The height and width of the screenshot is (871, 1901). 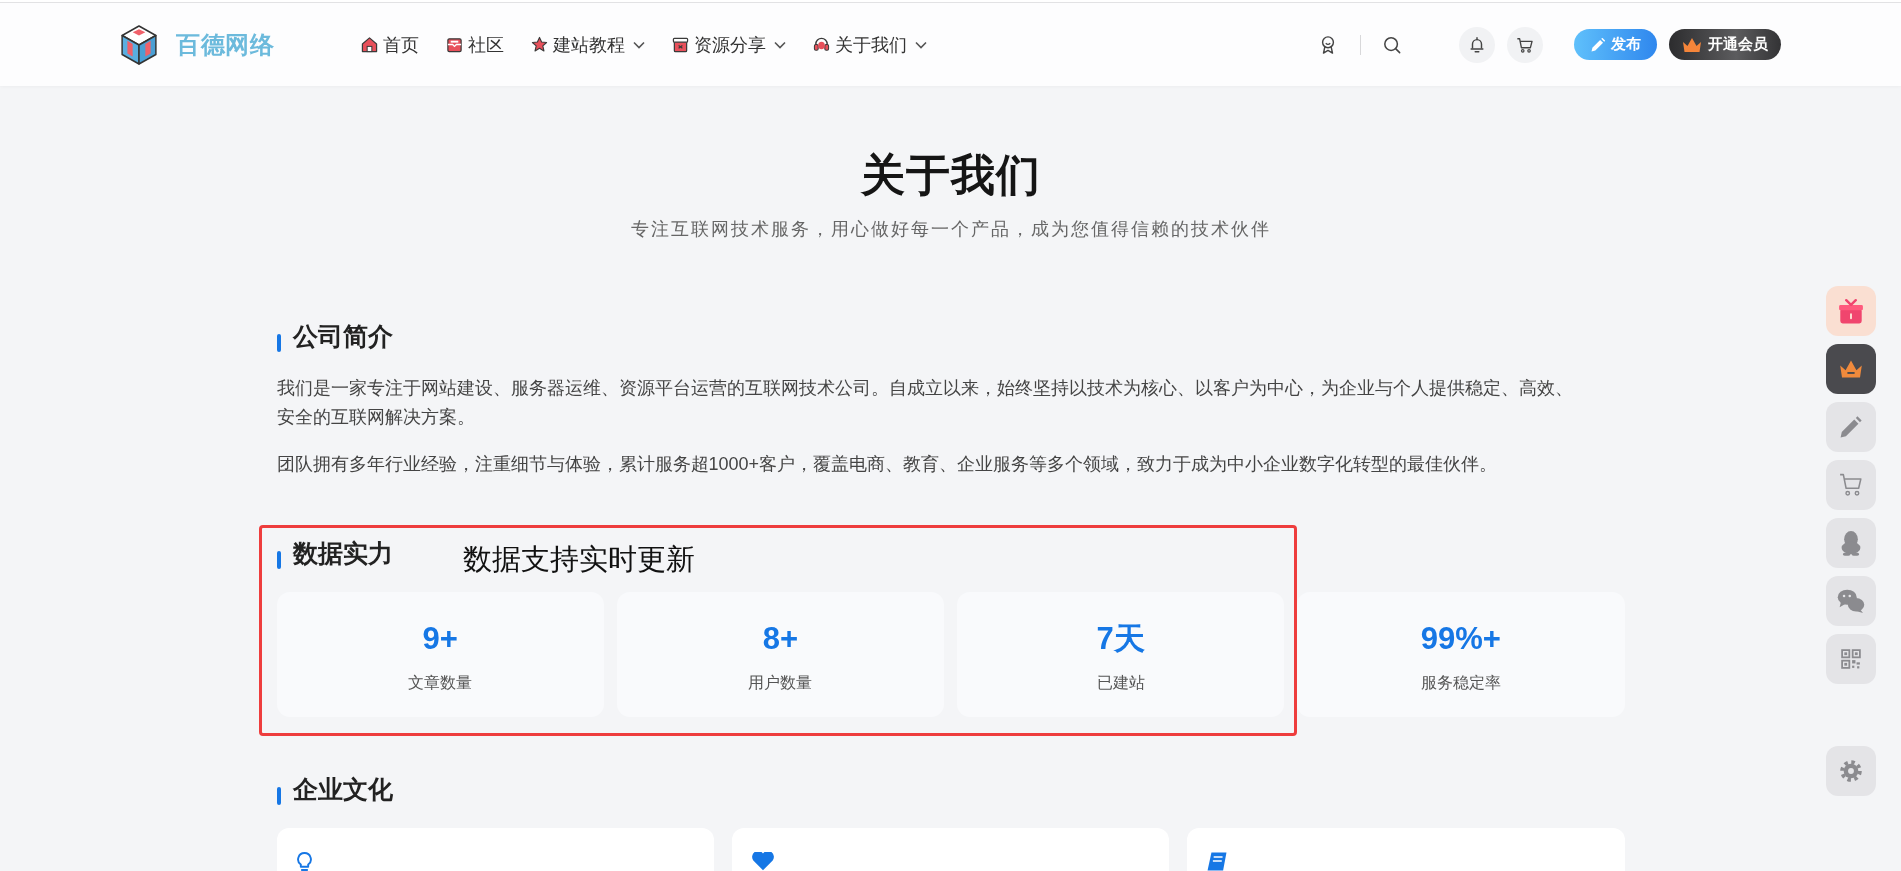 I want to click on box-icon, so click(x=680, y=44).